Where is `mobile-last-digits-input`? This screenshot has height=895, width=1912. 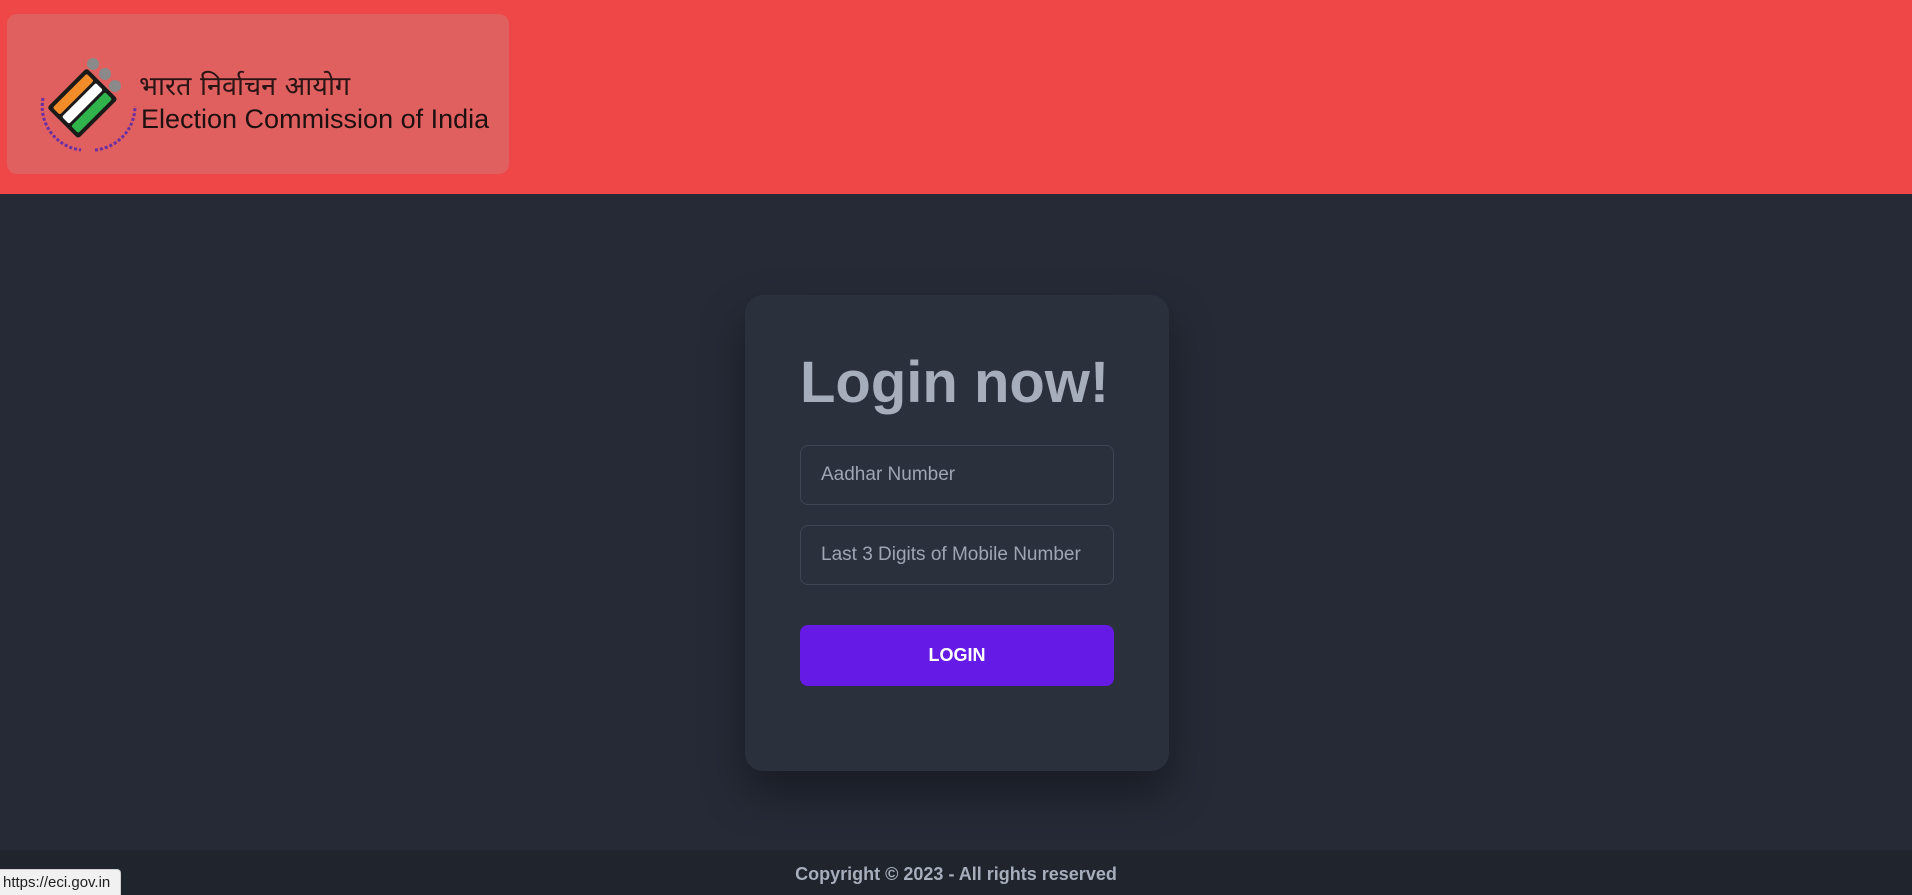
mobile-last-digits-input is located at coordinates (957, 555).